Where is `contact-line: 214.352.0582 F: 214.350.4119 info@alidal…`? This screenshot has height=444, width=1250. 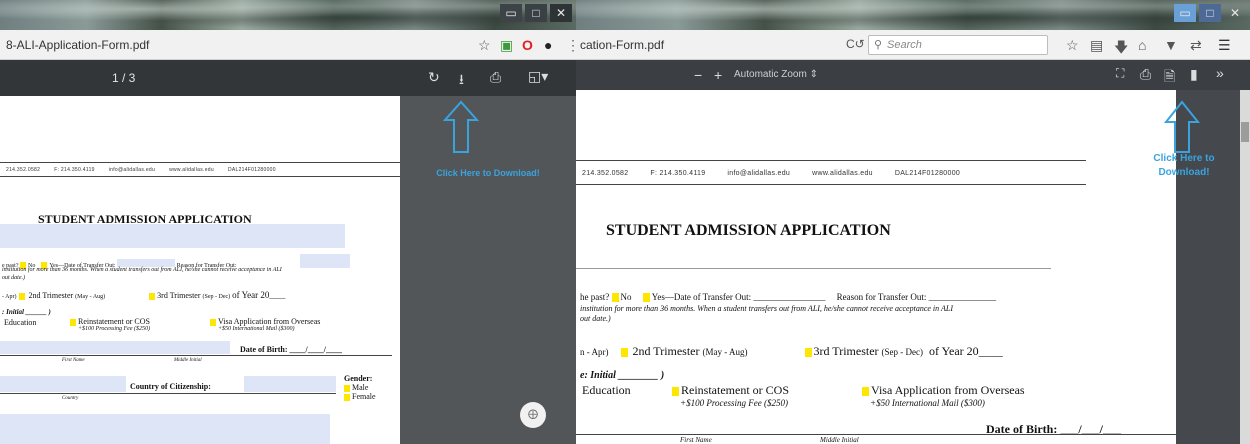 contact-line: 214.352.0582 F: 214.350.4119 info@alidal… is located at coordinates (141, 170).